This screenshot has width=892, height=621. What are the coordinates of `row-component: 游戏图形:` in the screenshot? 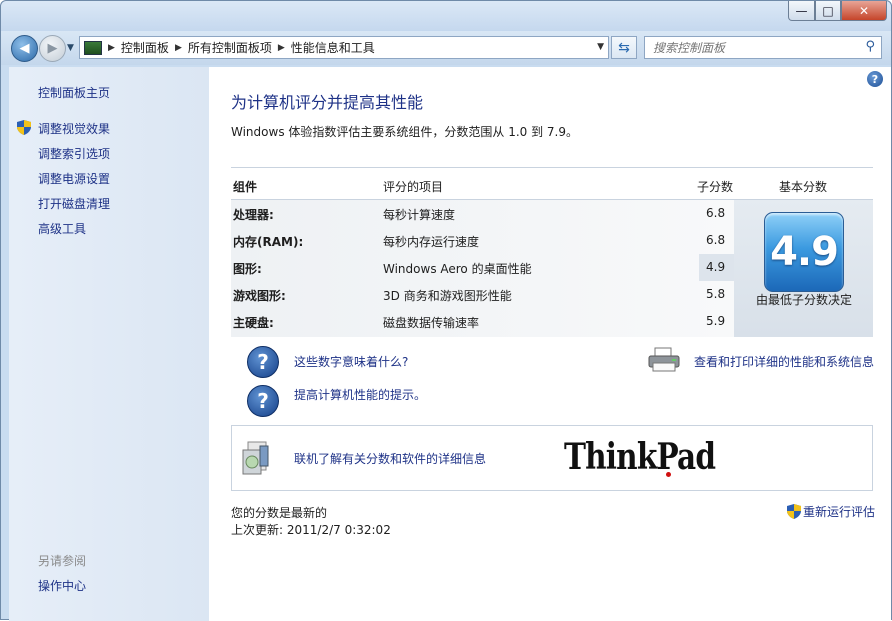 It's located at (259, 296).